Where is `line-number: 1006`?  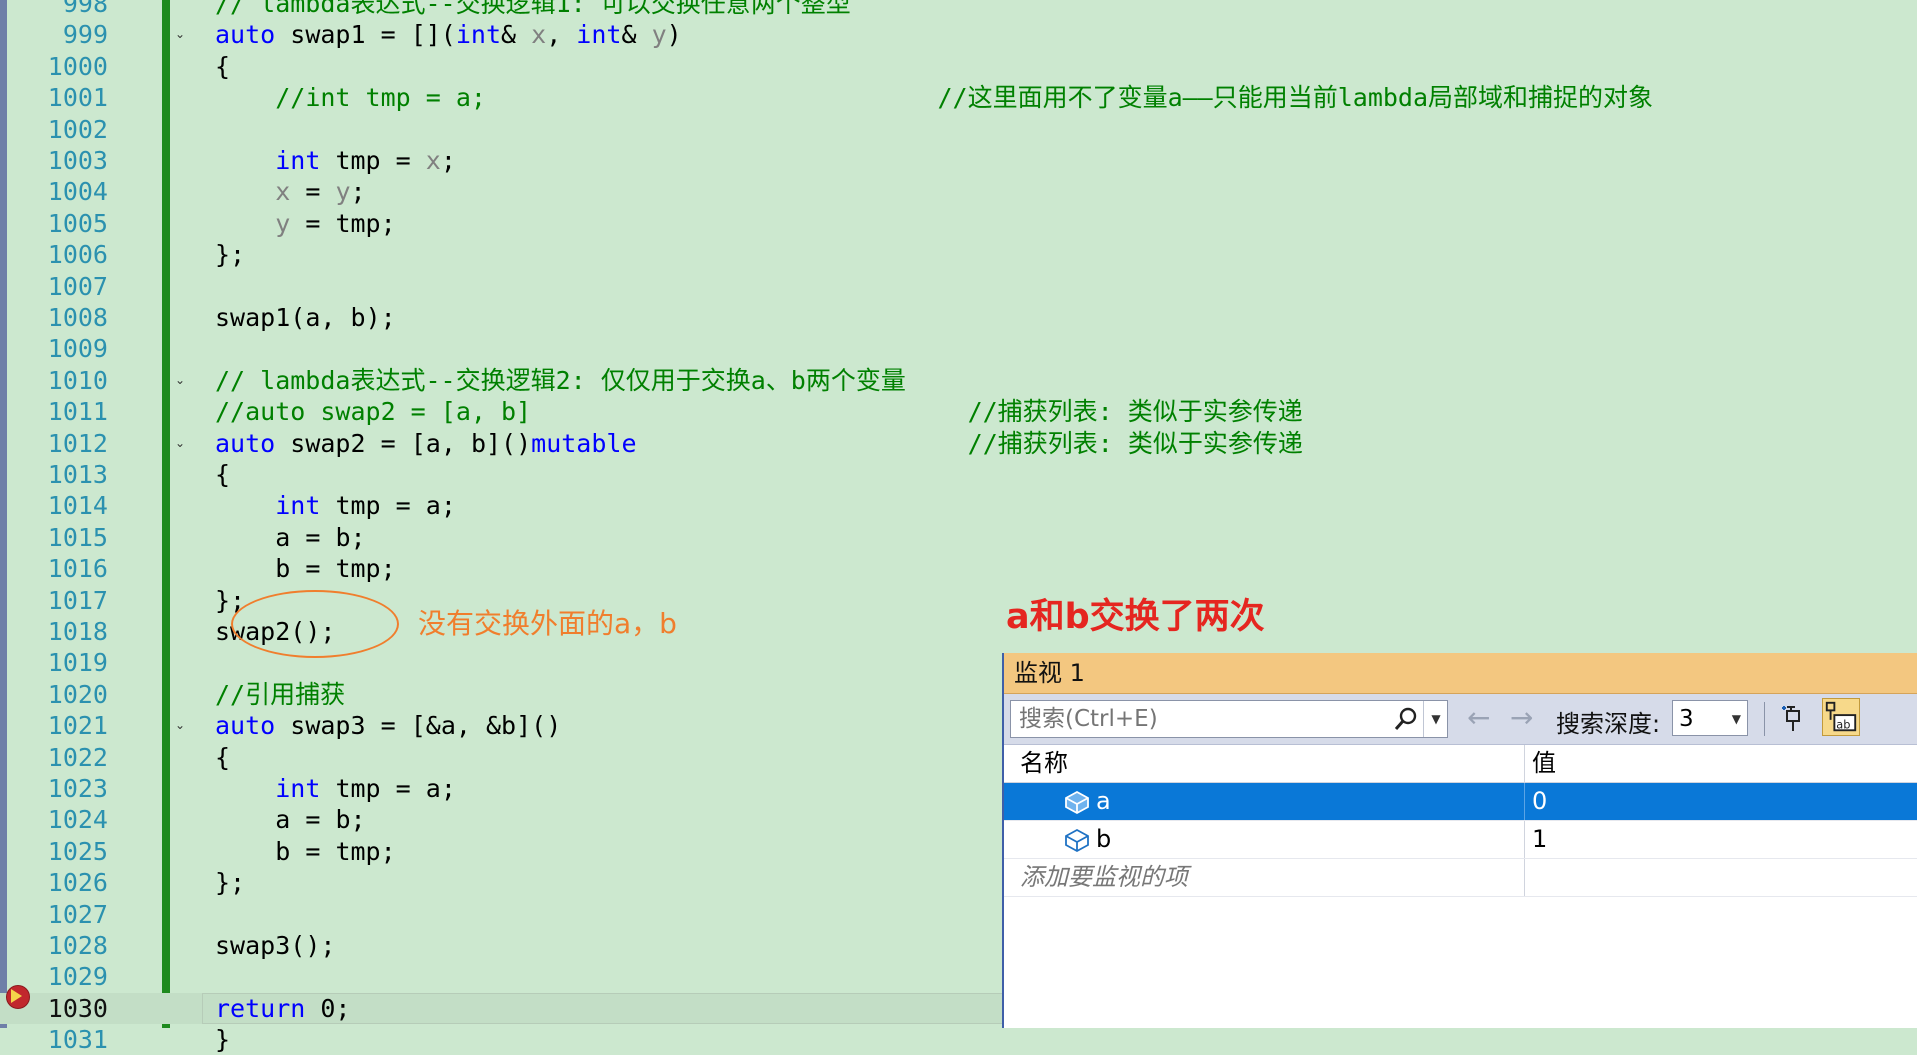
line-number: 1006 is located at coordinates (77, 255).